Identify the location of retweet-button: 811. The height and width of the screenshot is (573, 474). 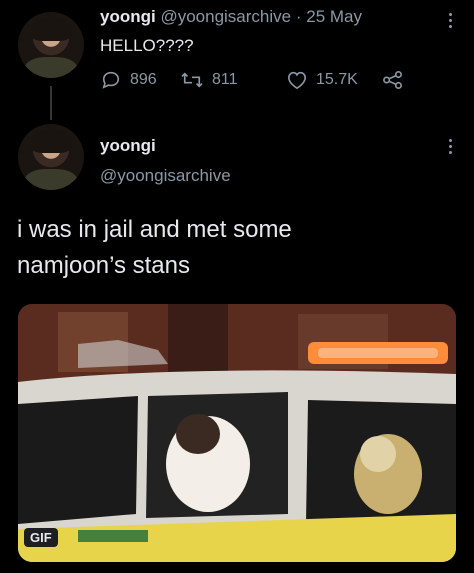
(209, 80).